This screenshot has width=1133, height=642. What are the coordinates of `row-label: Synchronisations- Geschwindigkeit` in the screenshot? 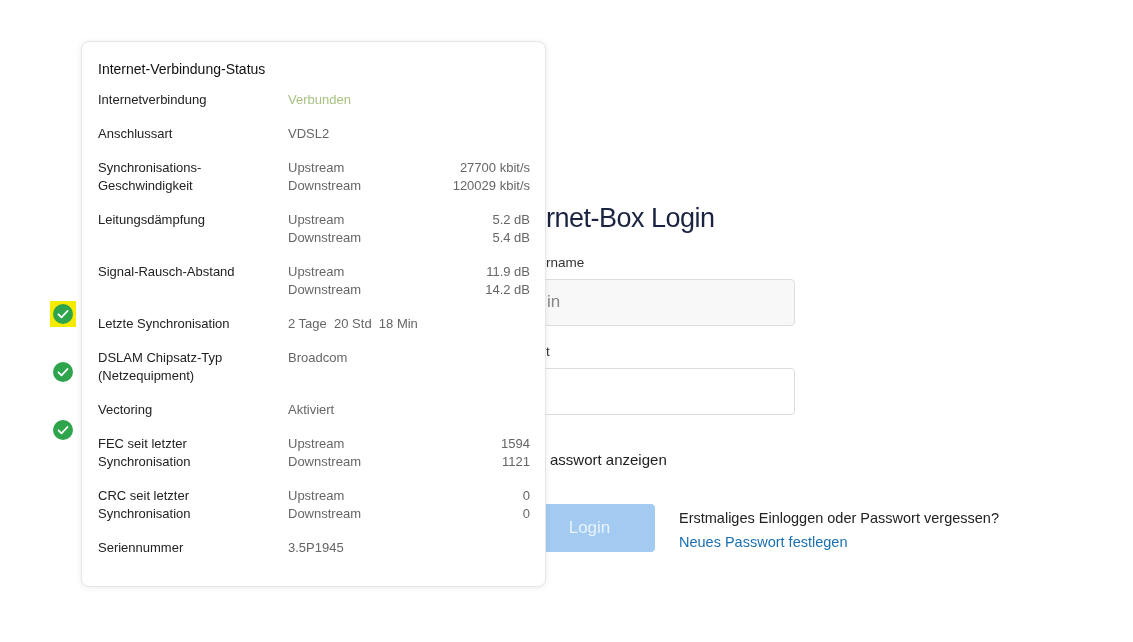 It's located at (150, 177).